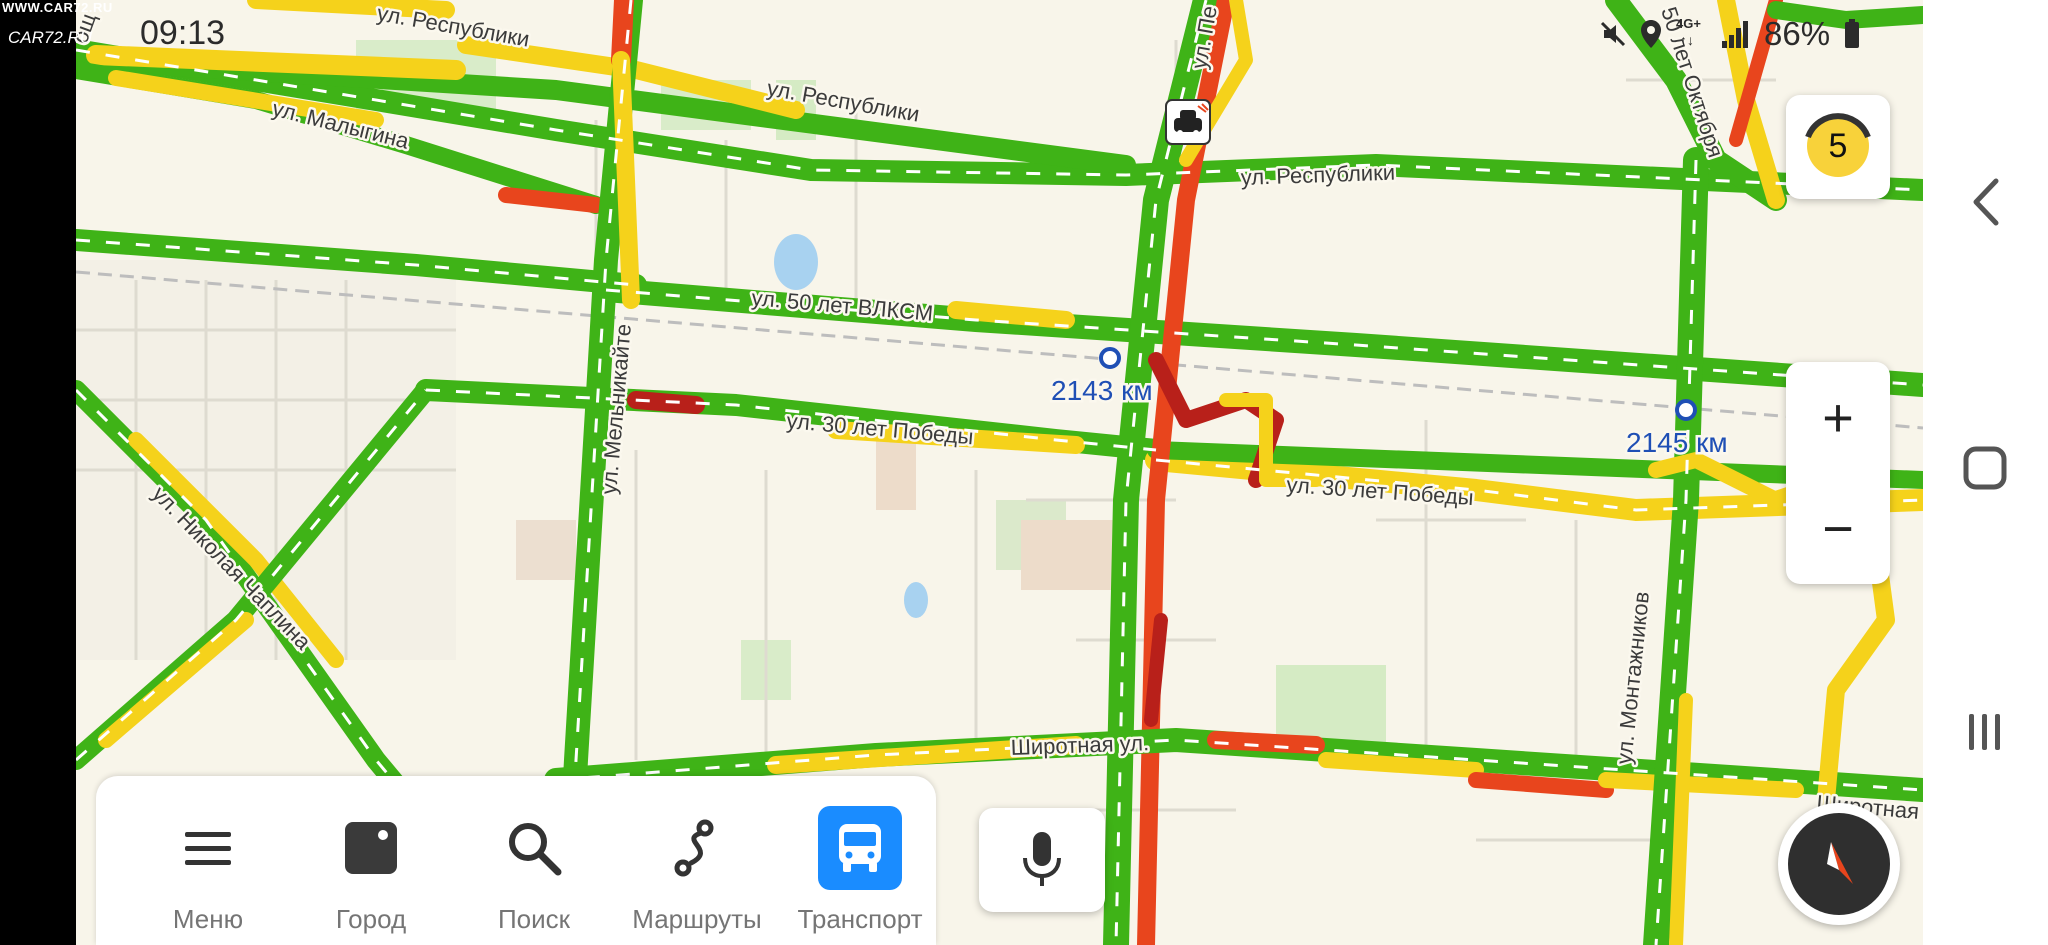 The height and width of the screenshot is (945, 2048). I want to click on microphone-icon, so click(1042, 859).